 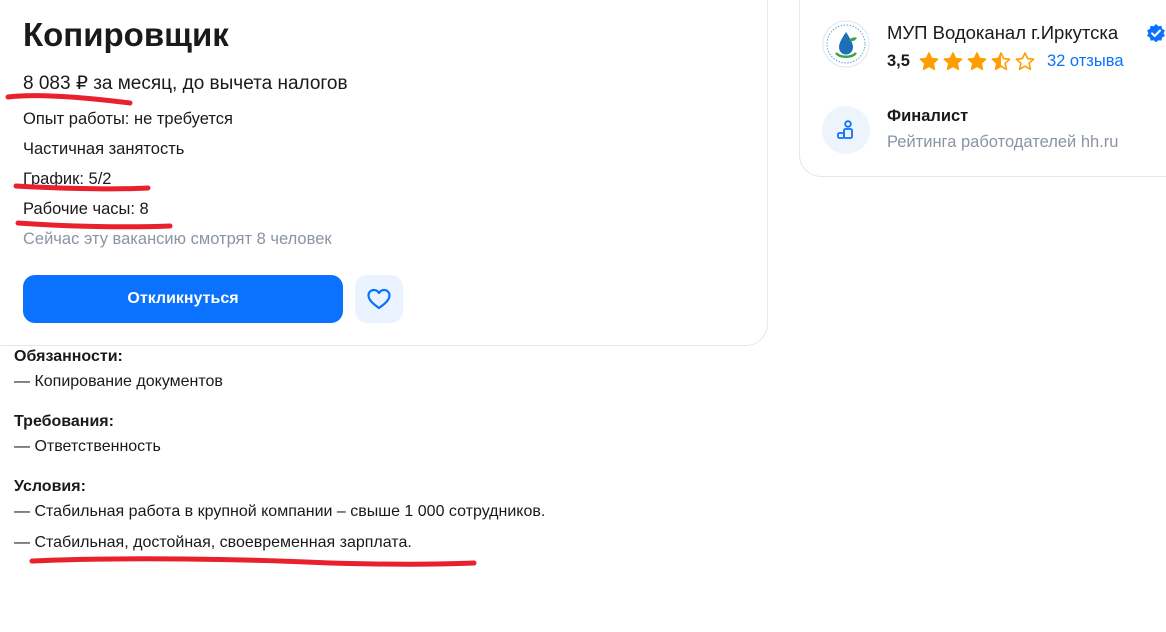 What do you see at coordinates (928, 116) in the screenshot?
I see `finalist-title: Финалист` at bounding box center [928, 116].